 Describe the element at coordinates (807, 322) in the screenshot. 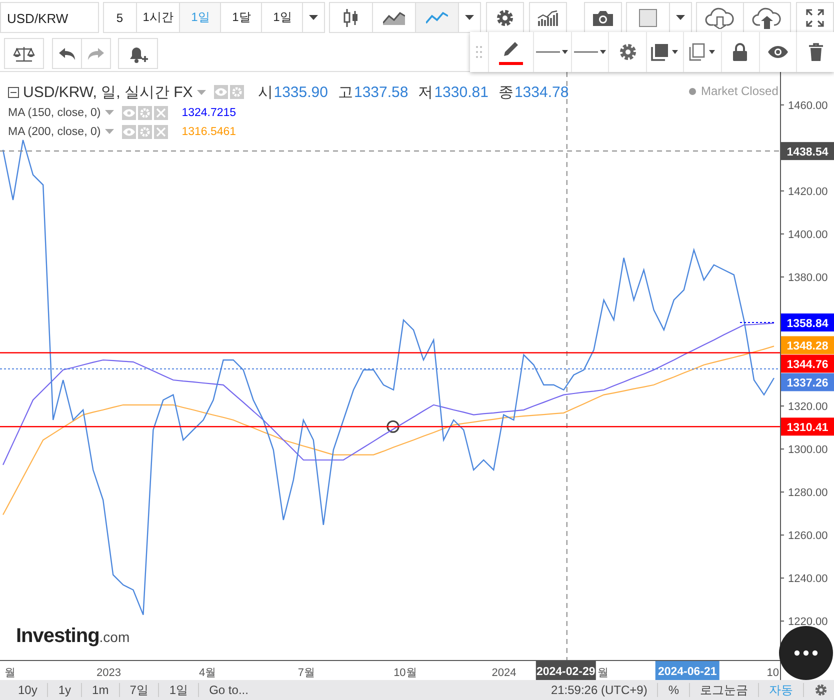

I see `price-tag: 1358.84` at that location.